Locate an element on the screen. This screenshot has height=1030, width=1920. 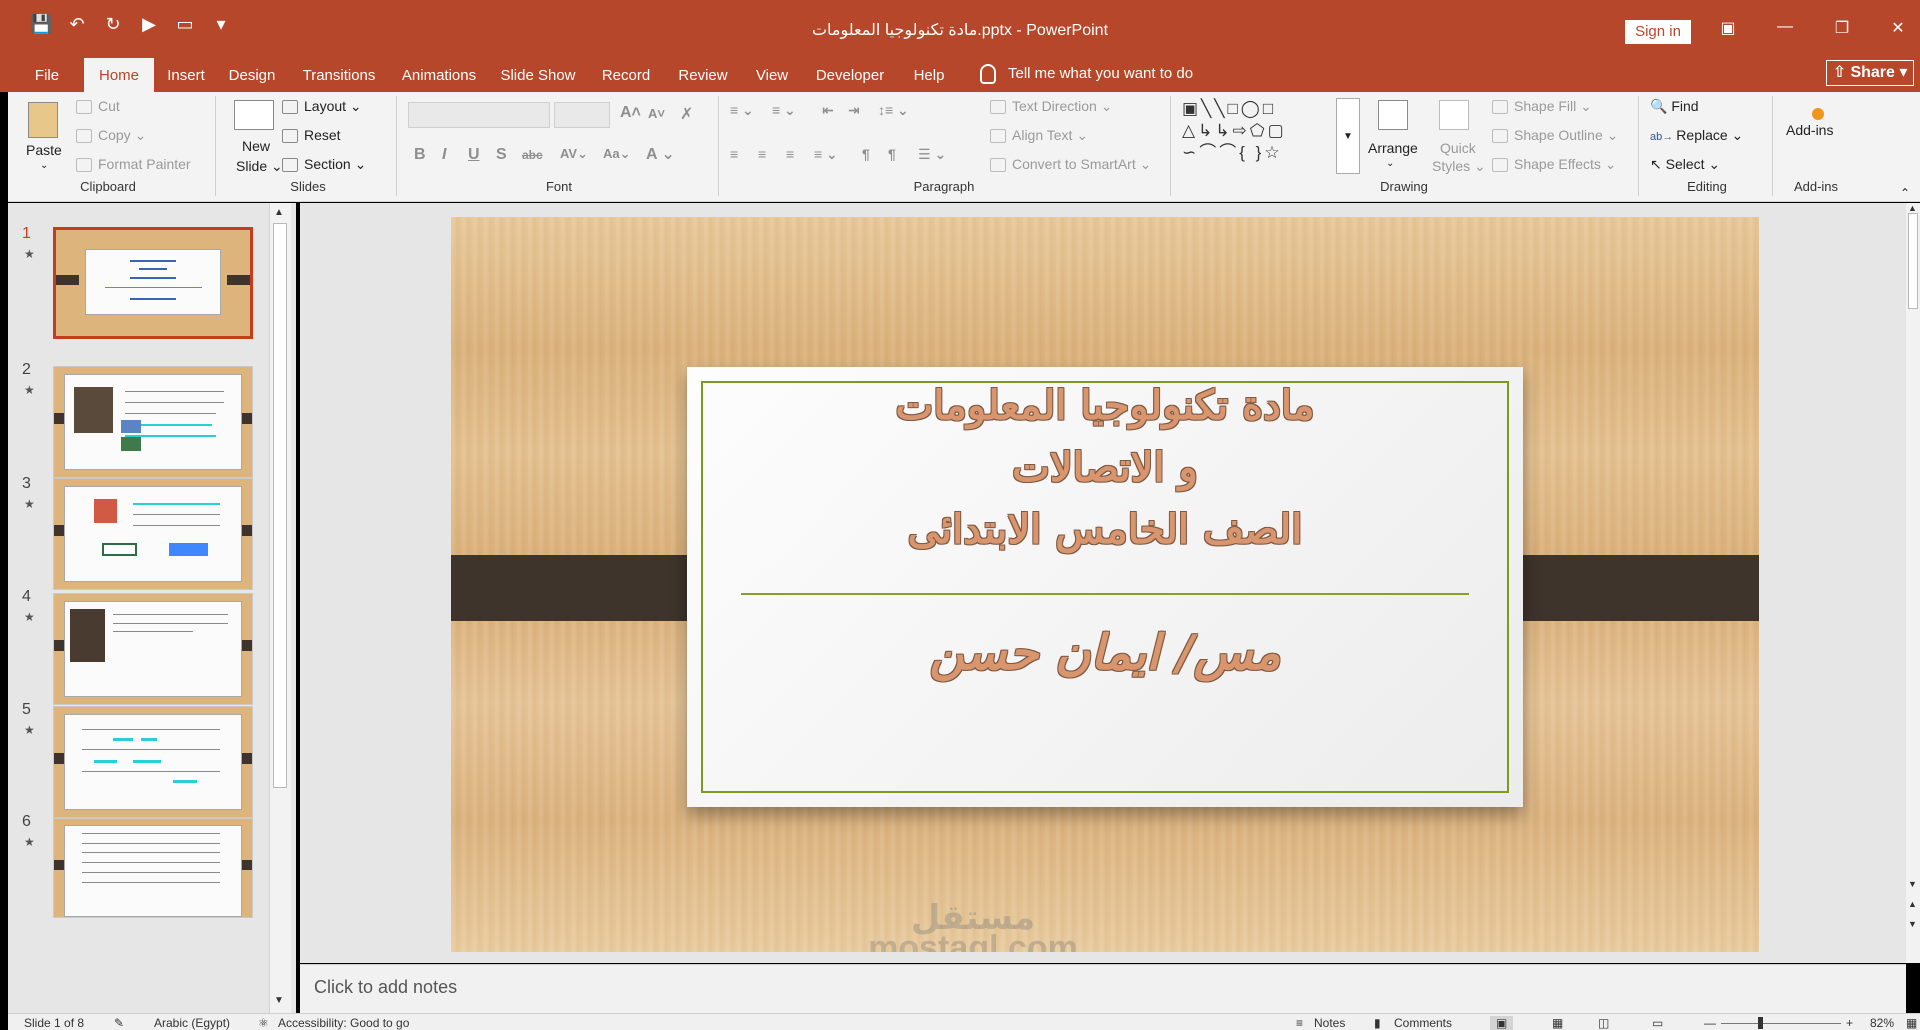
tab-review: Review is located at coordinates (703, 75).